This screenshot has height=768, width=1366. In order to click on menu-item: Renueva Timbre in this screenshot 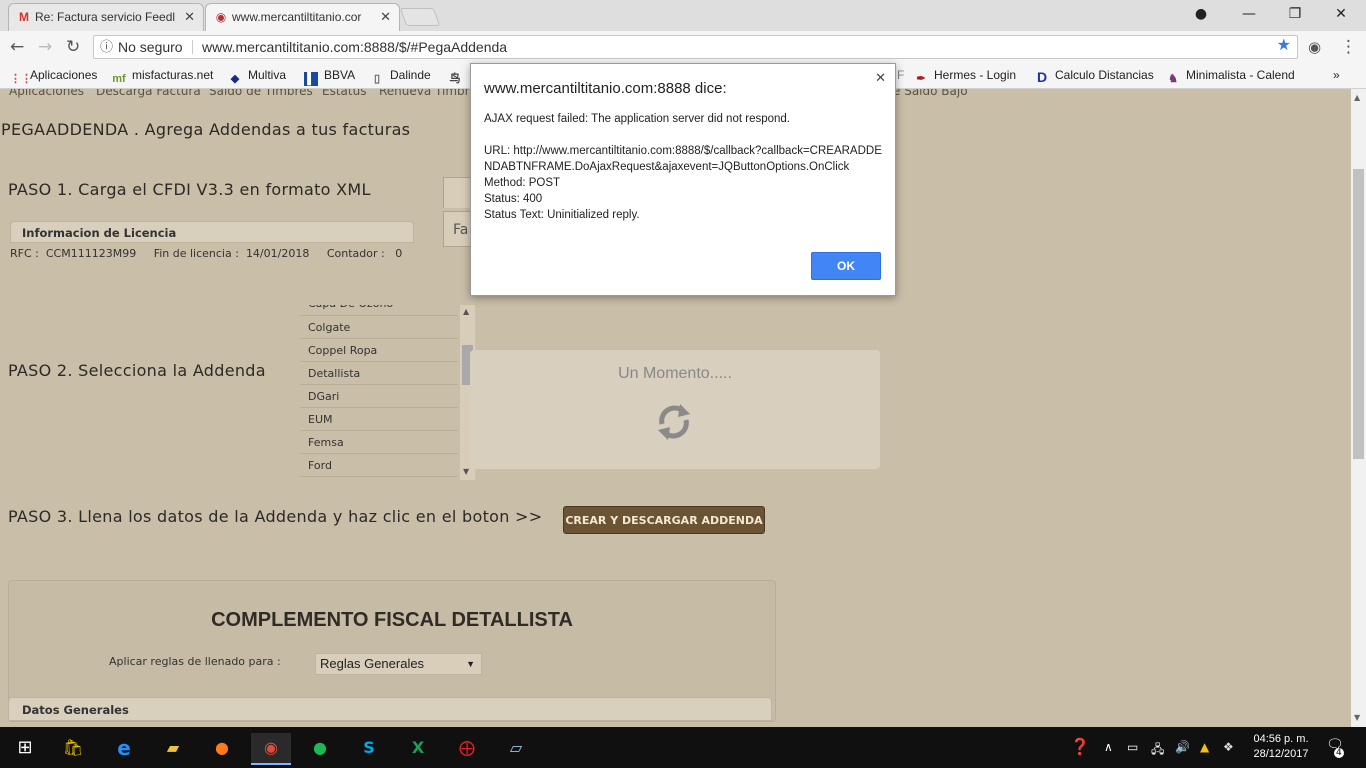, I will do `click(428, 93)`.